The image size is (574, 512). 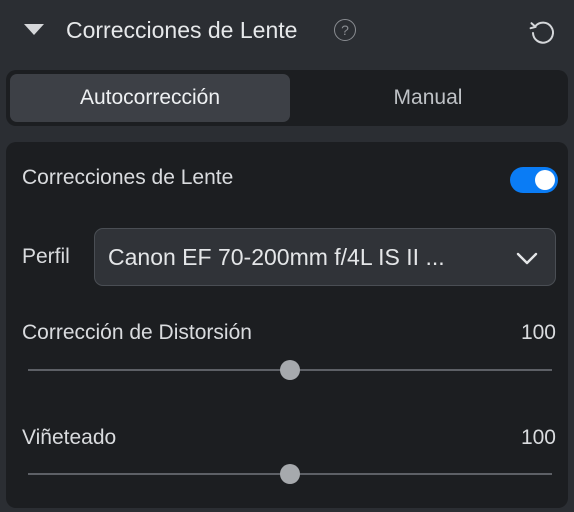 What do you see at coordinates (534, 180) in the screenshot?
I see `enable-corrections-toggle` at bounding box center [534, 180].